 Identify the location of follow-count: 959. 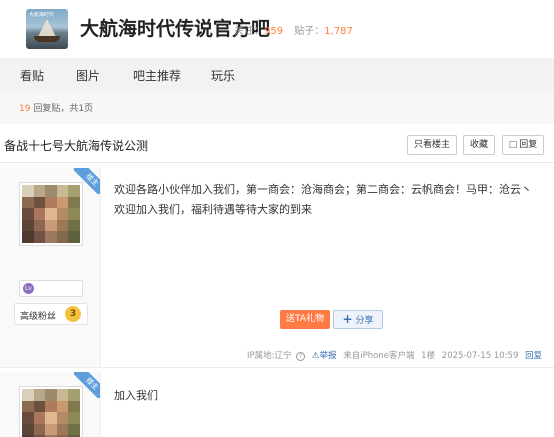
(274, 31).